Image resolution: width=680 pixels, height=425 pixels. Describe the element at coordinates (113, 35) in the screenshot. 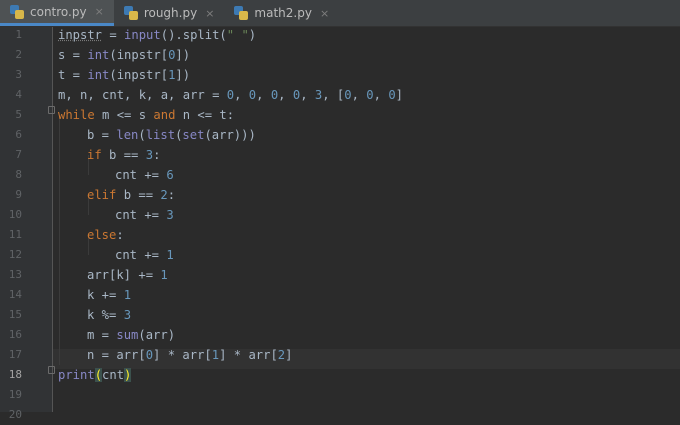

I see `code-token: =` at that location.